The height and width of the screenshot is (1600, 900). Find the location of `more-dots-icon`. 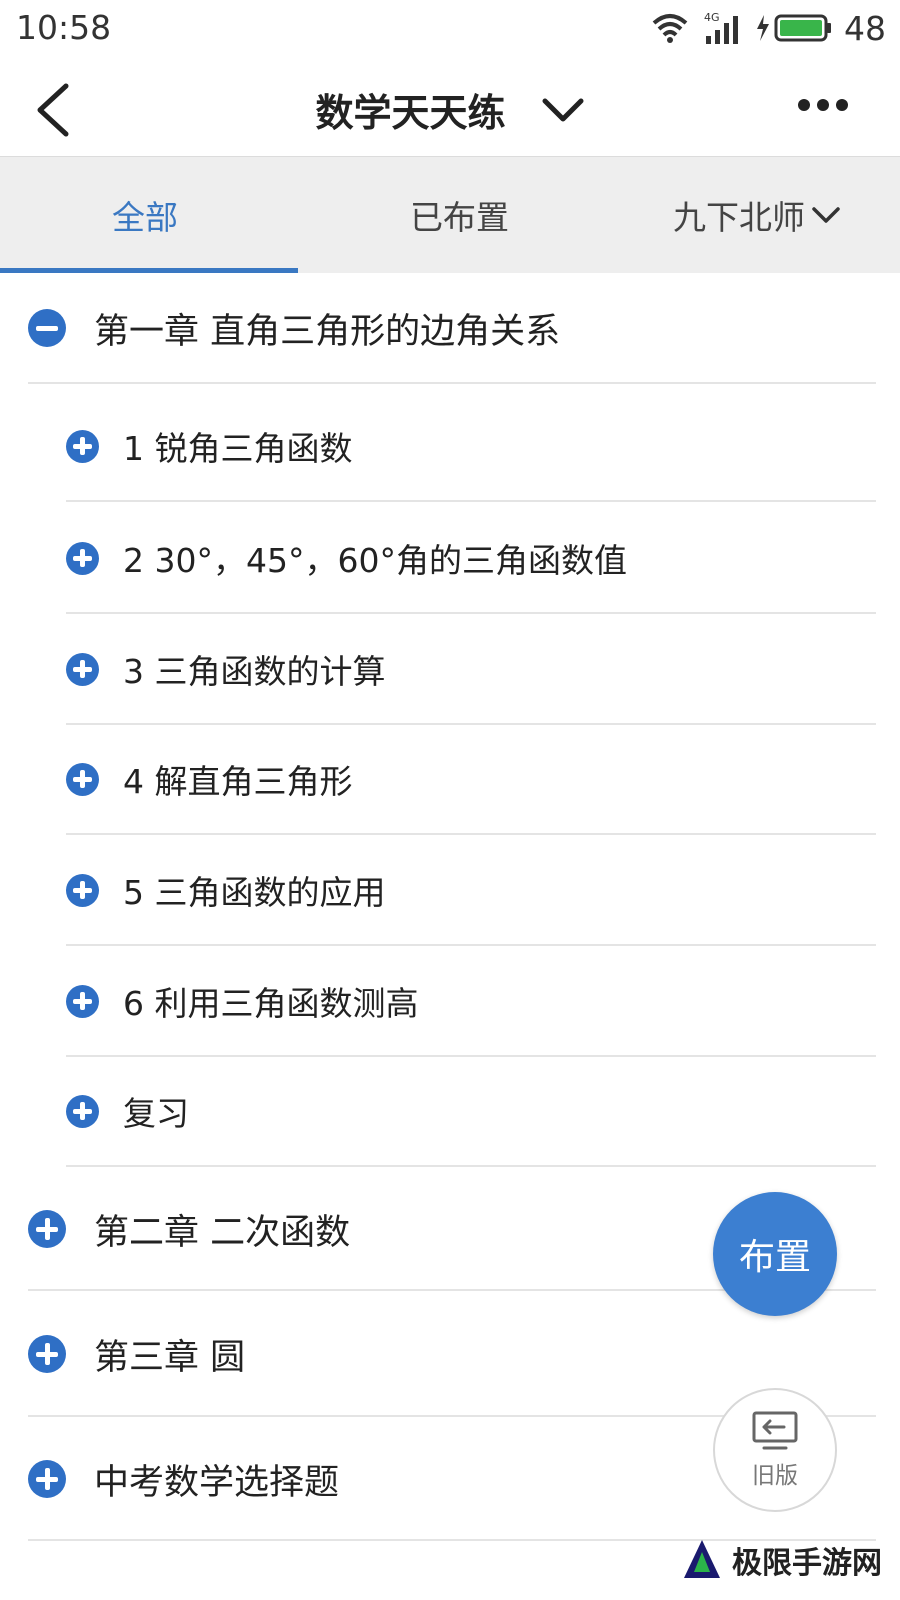

more-dots-icon is located at coordinates (823, 105).